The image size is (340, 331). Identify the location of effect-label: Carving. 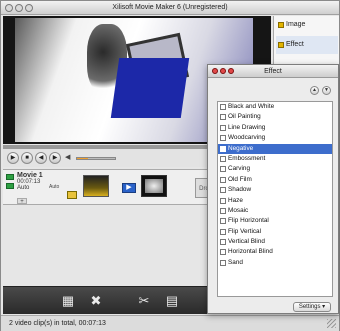
(239, 169).